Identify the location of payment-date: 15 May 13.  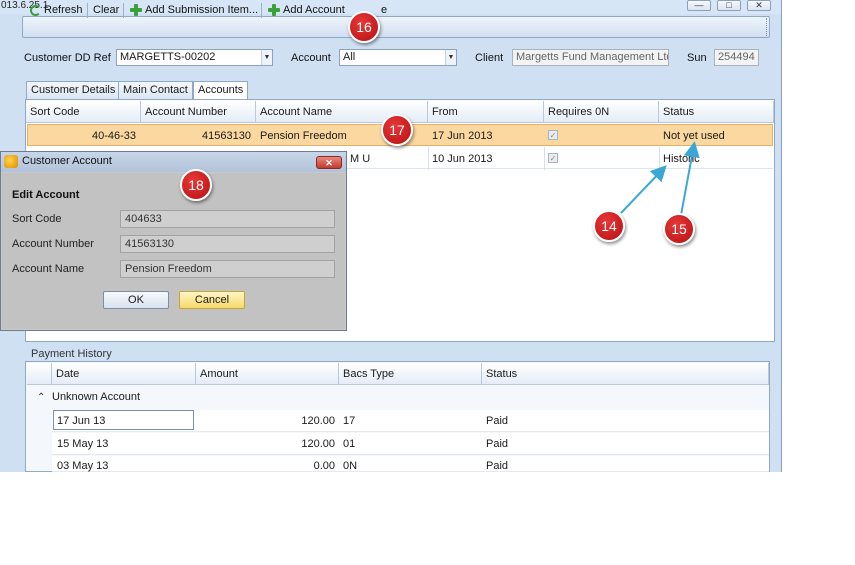
(83, 444).